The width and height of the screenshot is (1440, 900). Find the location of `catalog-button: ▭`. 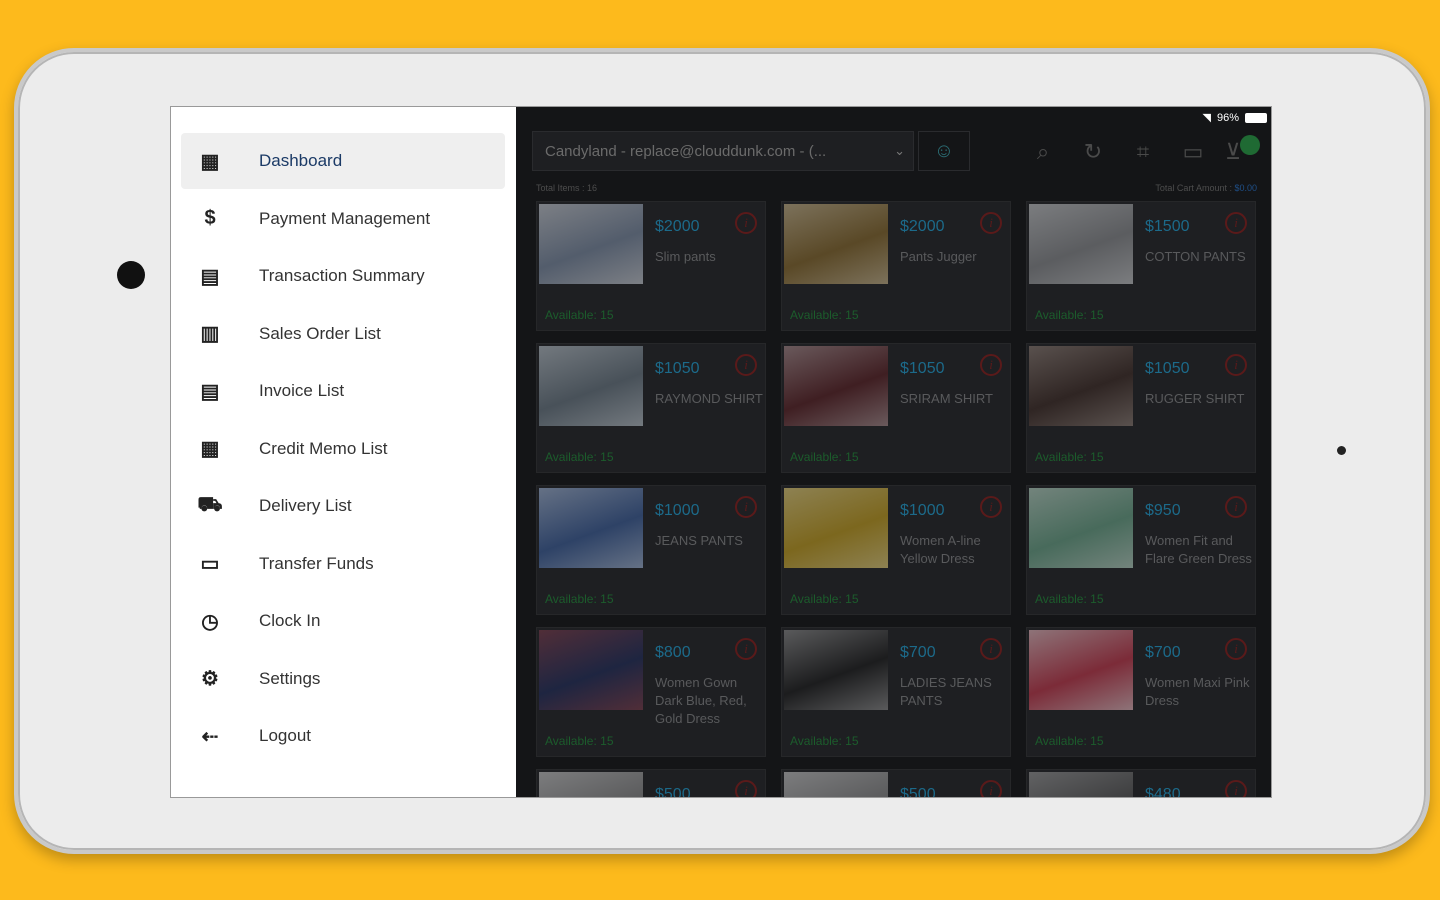

catalog-button: ▭ is located at coordinates (1193, 152).